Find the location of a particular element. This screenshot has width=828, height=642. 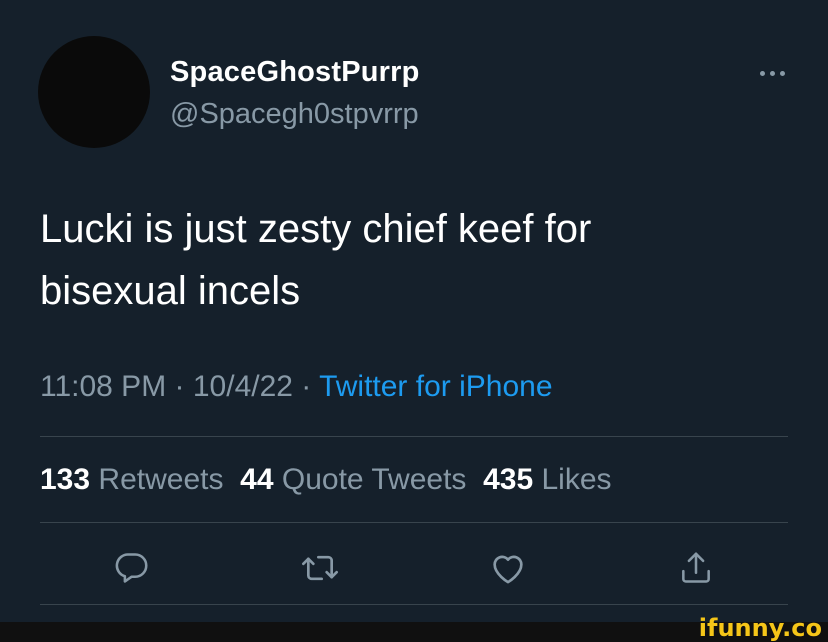

like-icon is located at coordinates (508, 569).